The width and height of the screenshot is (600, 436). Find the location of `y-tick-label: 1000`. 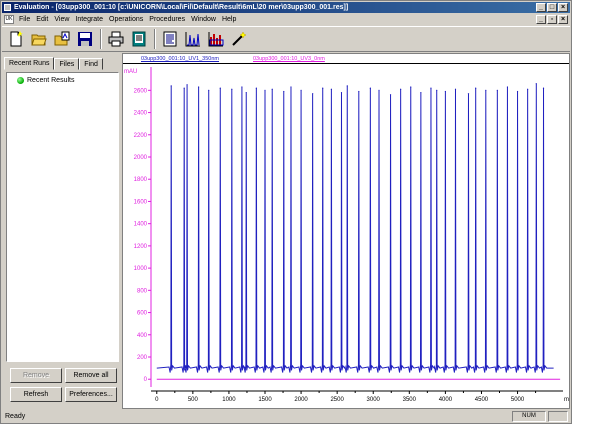

y-tick-label: 1000 is located at coordinates (141, 269).